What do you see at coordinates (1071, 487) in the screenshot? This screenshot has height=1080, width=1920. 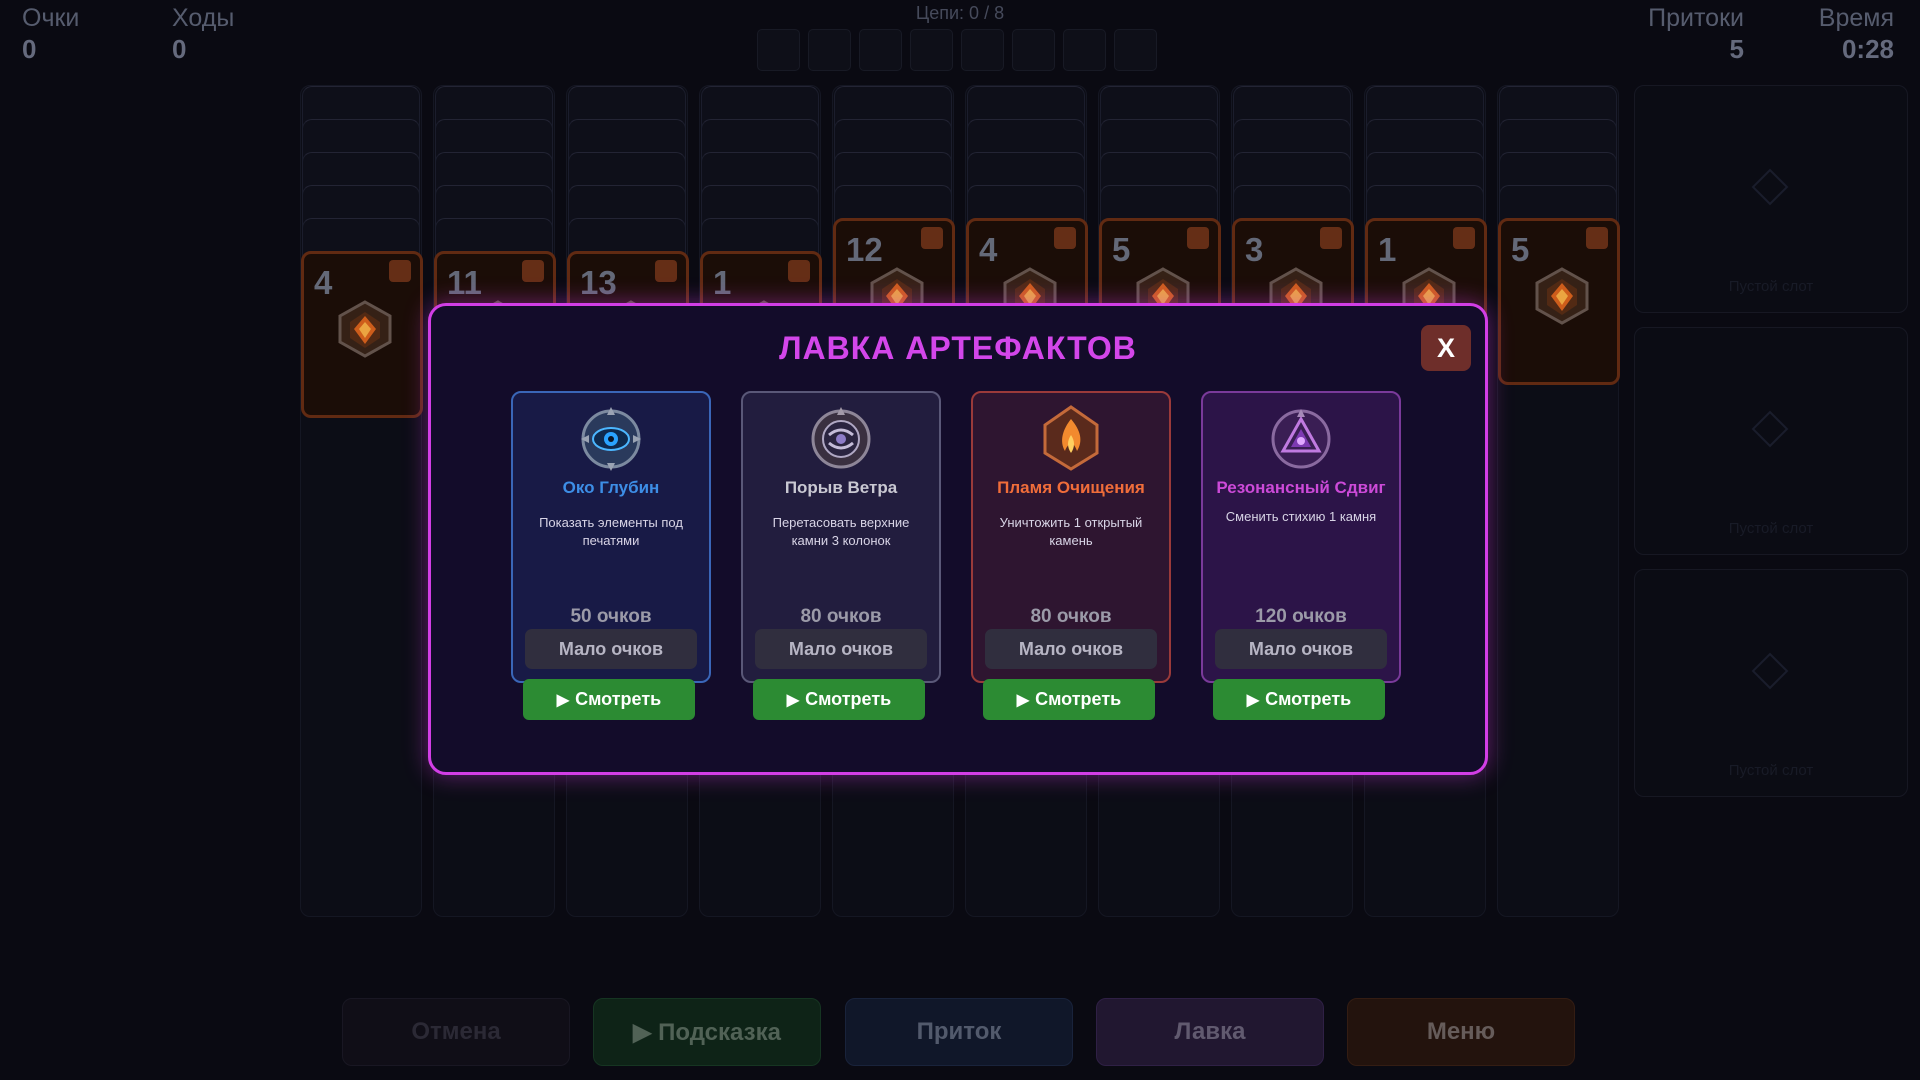 I see `item-name: Пламя Очищения` at bounding box center [1071, 487].